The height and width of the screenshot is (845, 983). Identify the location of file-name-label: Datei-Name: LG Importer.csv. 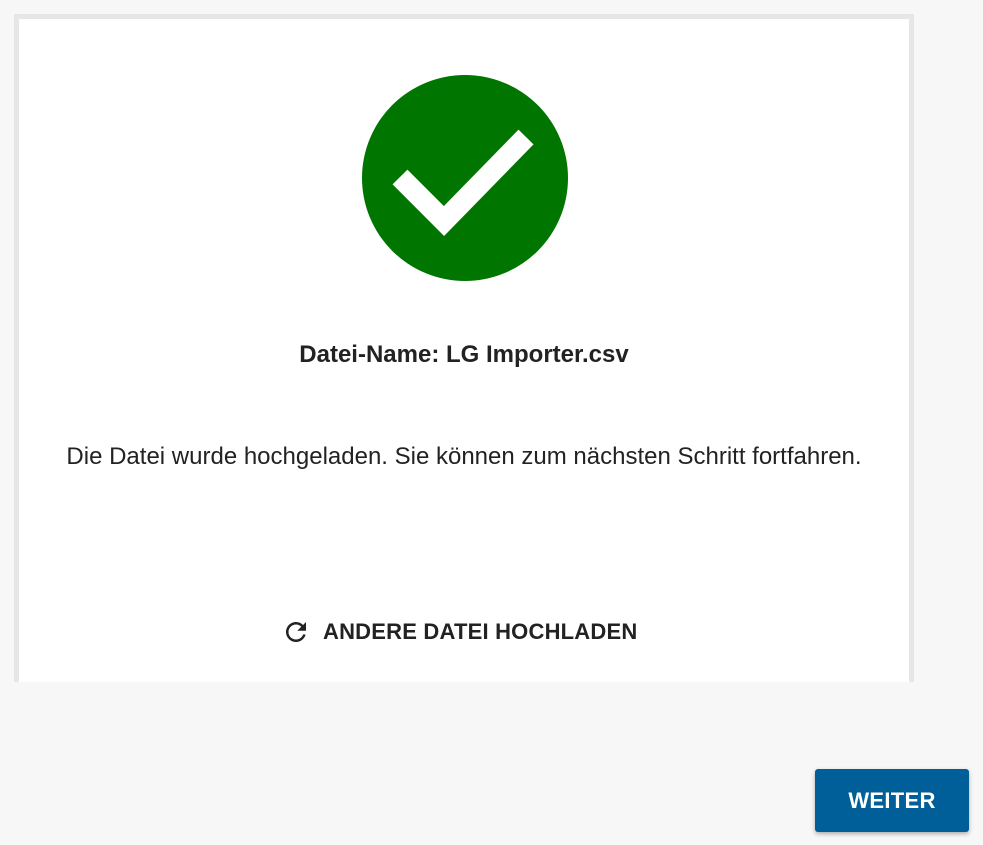
(464, 354).